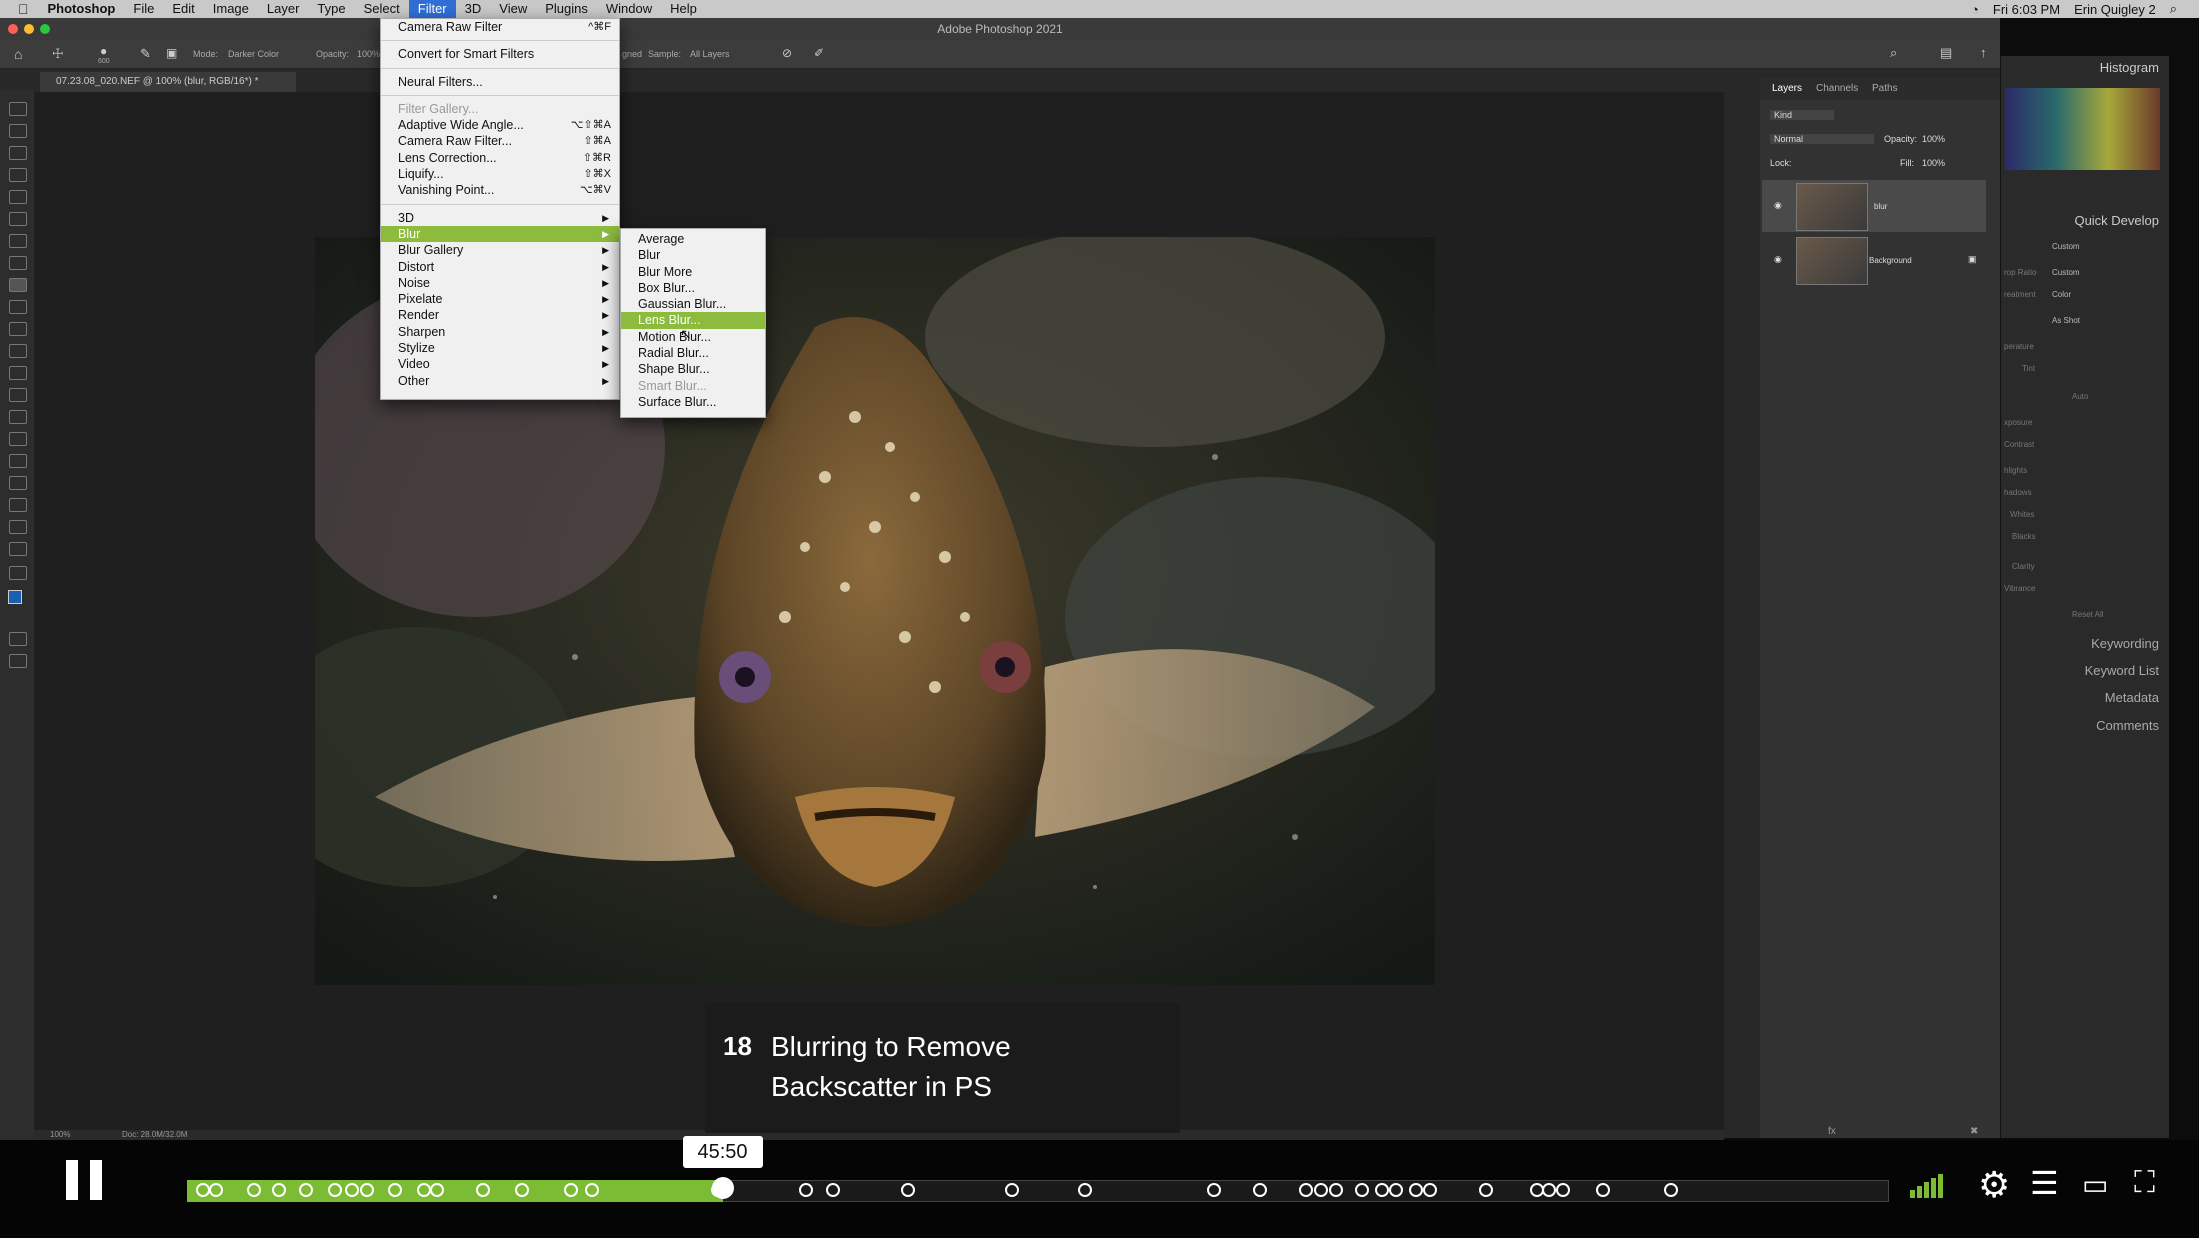 The height and width of the screenshot is (1238, 2199). What do you see at coordinates (2044, 1183) in the screenshot?
I see `chapters-list-icon: ☰` at bounding box center [2044, 1183].